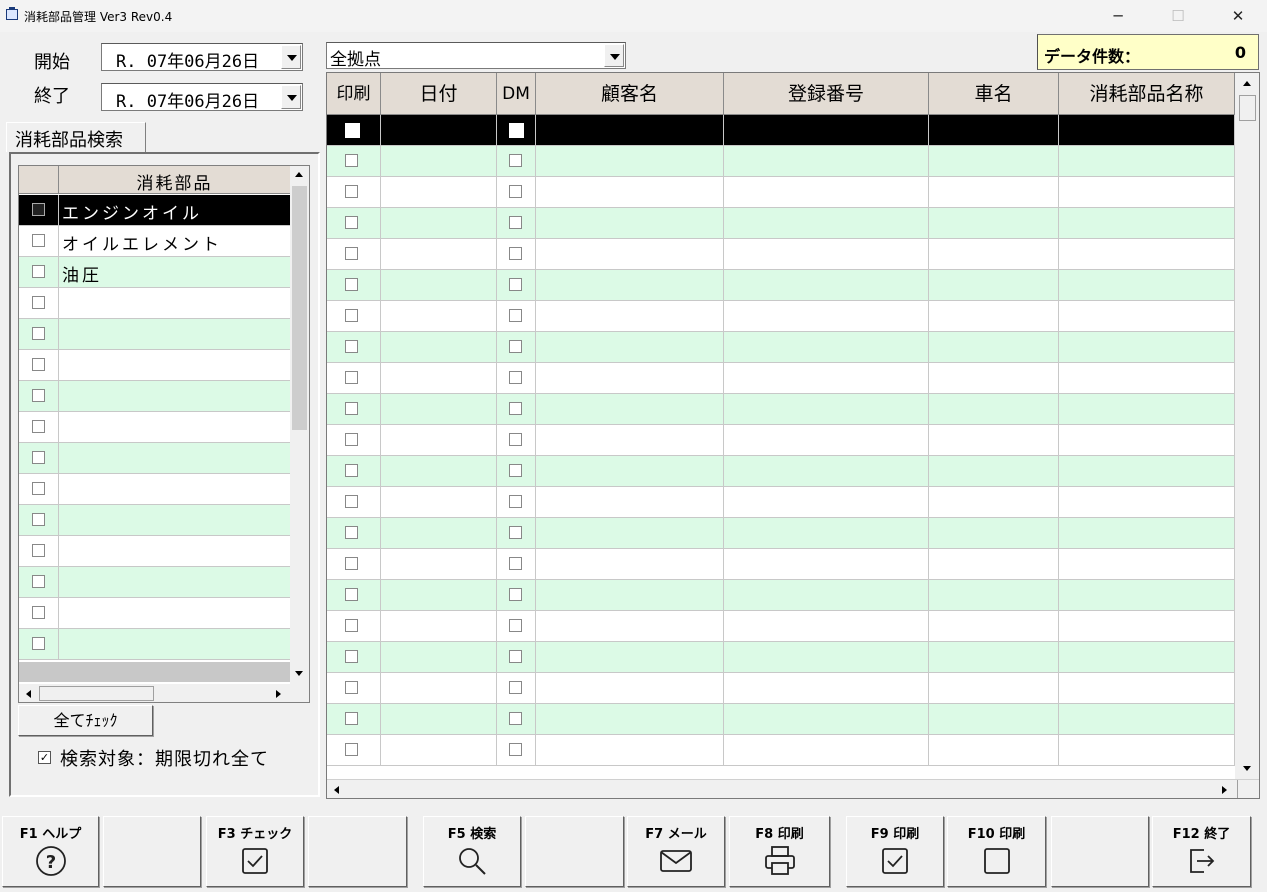 The height and width of the screenshot is (892, 1267). Describe the element at coordinates (85, 720) in the screenshot. I see `check-all-button: 全てﾁｪｯｸ` at that location.